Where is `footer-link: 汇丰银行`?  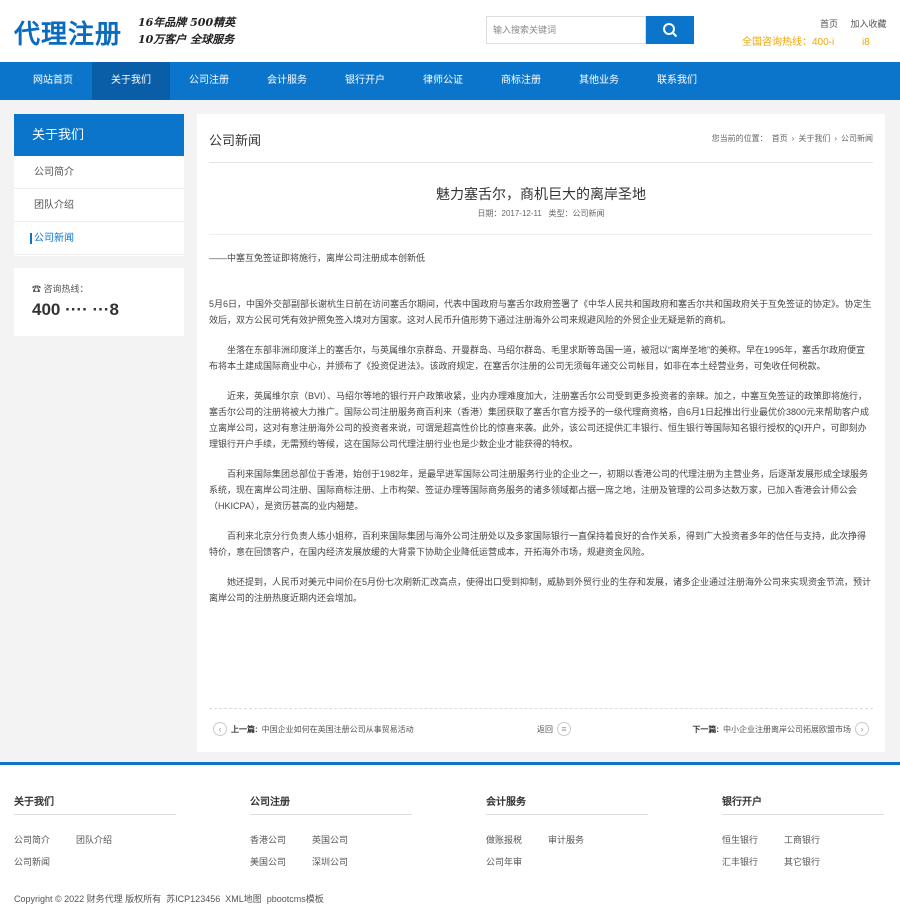 footer-link: 汇丰银行 is located at coordinates (753, 862).